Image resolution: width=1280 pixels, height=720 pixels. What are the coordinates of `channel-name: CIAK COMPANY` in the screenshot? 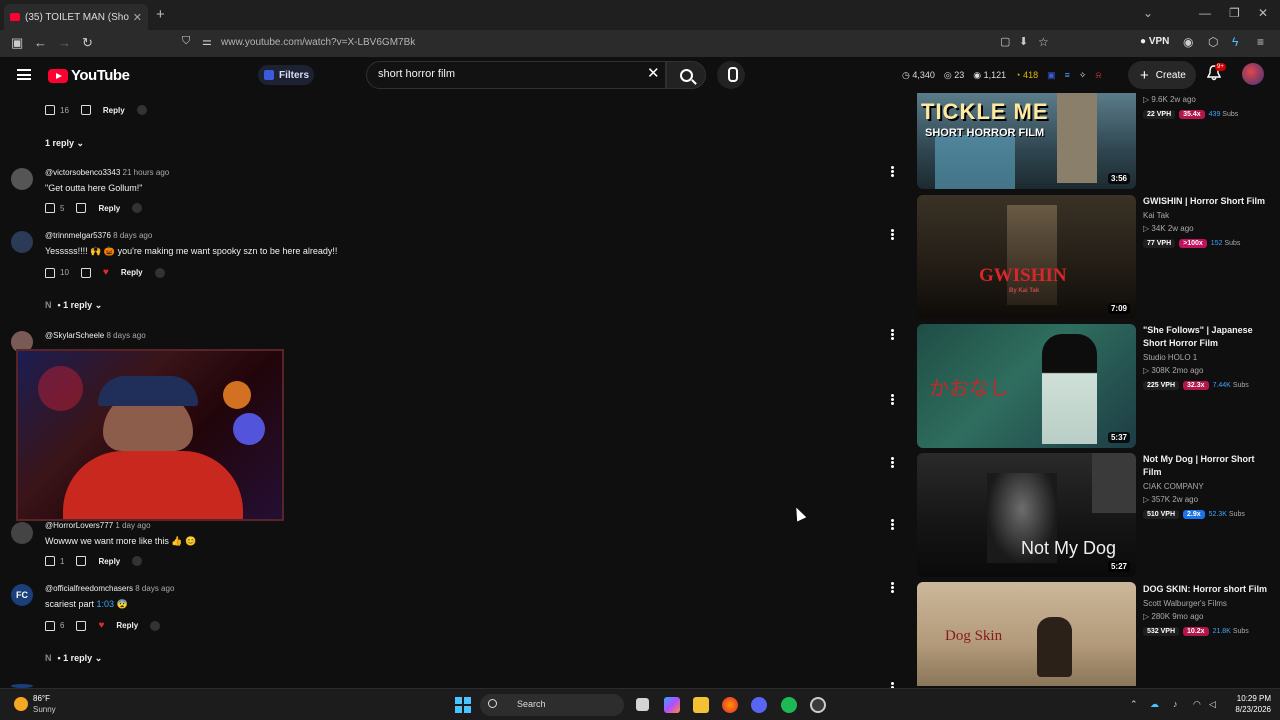 It's located at (1173, 486).